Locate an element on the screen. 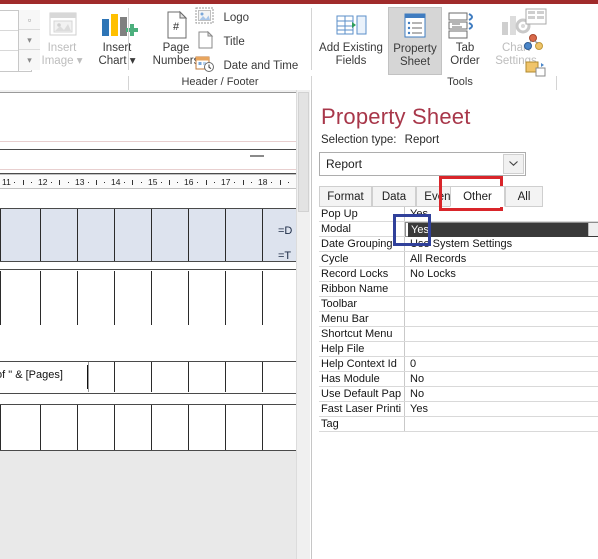 The width and height of the screenshot is (598, 559). page-expression-control: of " & [Pages] is located at coordinates (31, 375).